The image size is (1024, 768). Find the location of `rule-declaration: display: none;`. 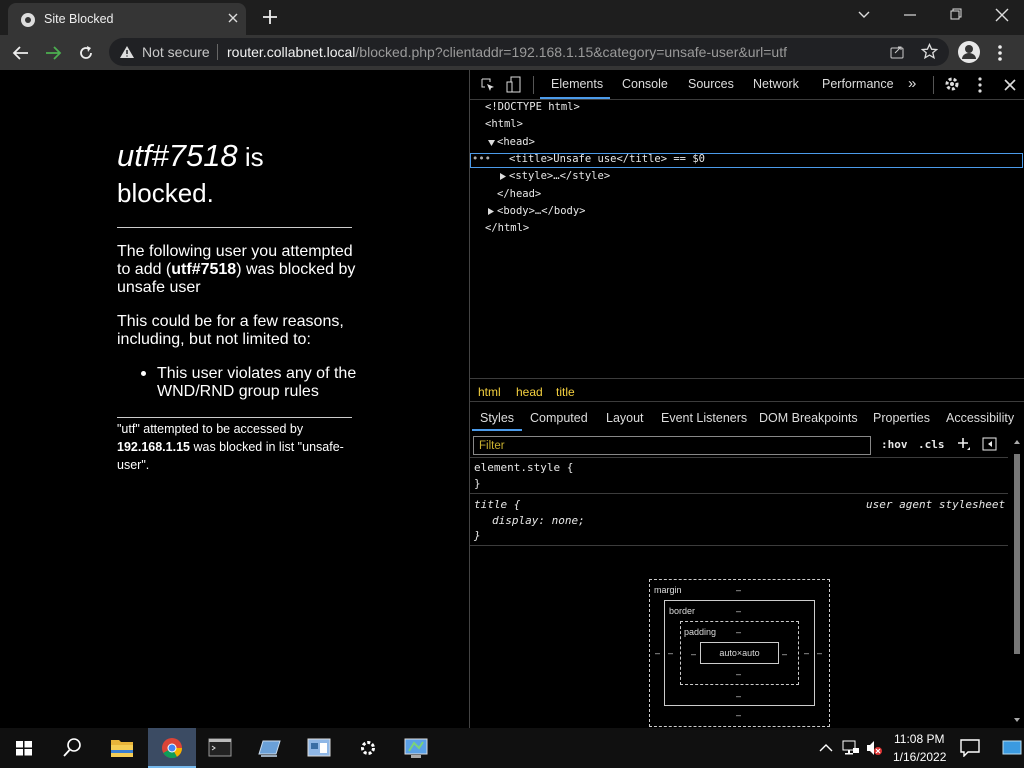

rule-declaration: display: none; is located at coordinates (538, 520).